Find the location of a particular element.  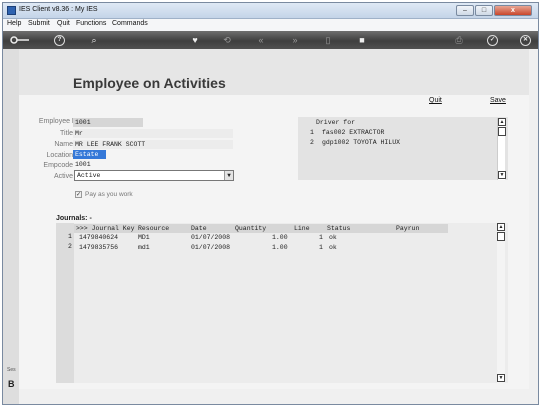

favorite-icon: ♥ is located at coordinates (195, 40).